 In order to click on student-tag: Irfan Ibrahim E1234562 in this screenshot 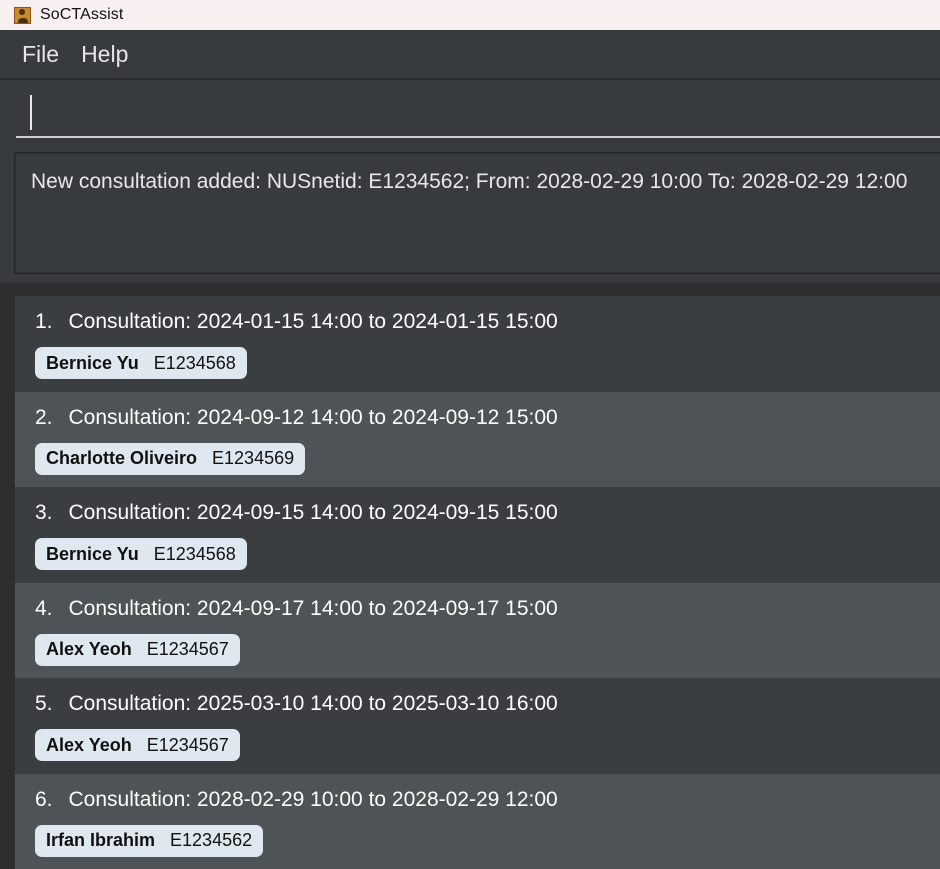, I will do `click(149, 840)`.